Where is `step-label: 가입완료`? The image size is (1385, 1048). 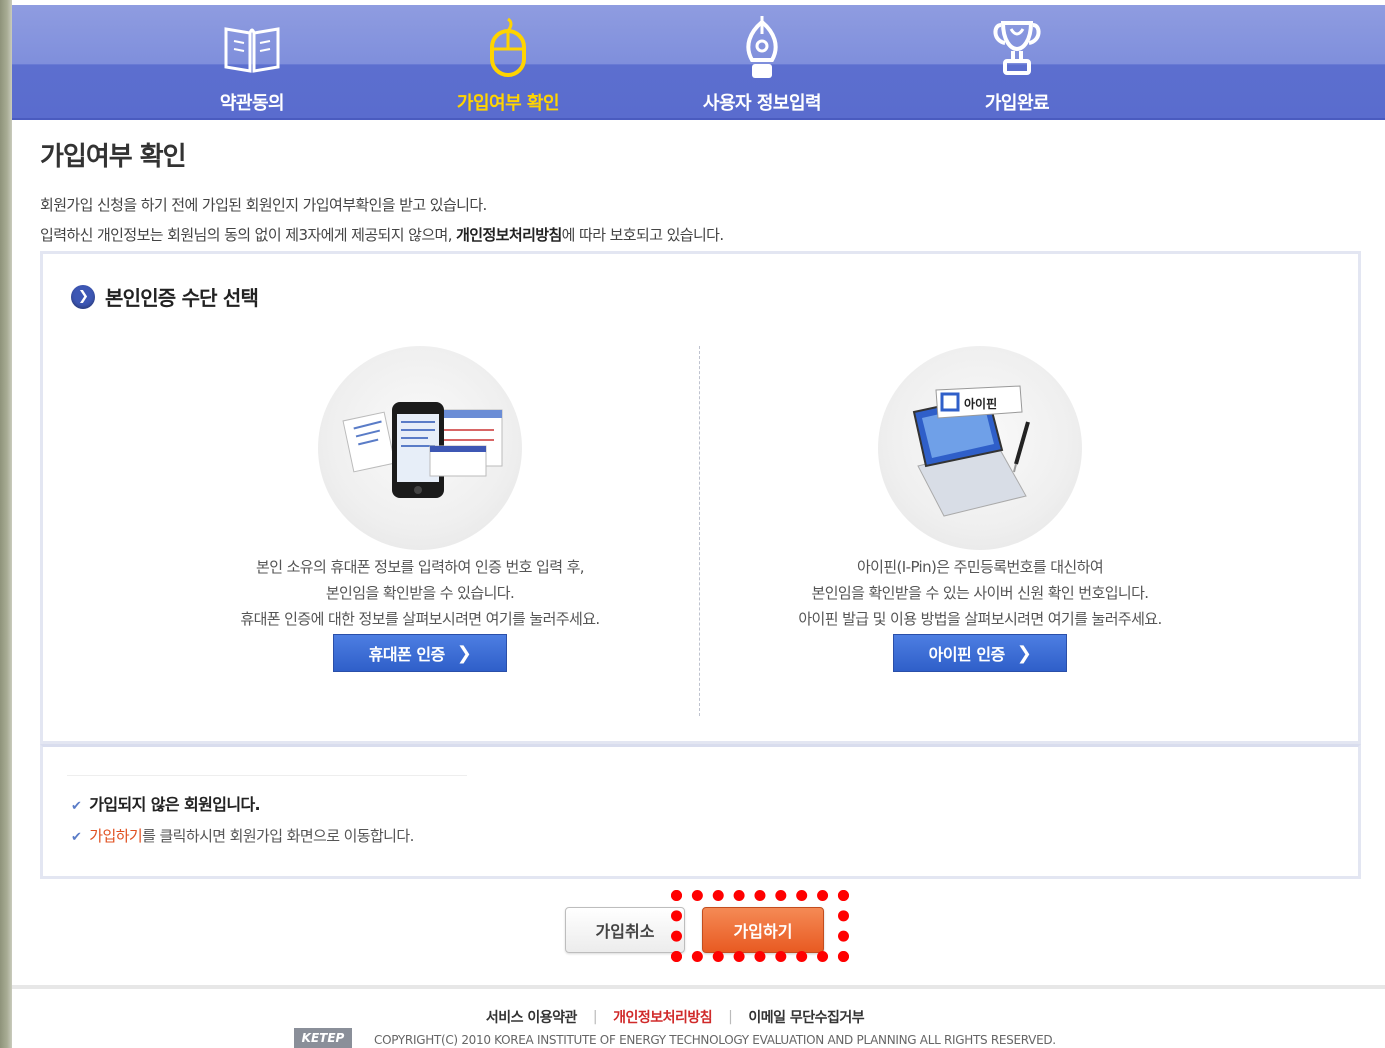 step-label: 가입완료 is located at coordinates (1017, 103).